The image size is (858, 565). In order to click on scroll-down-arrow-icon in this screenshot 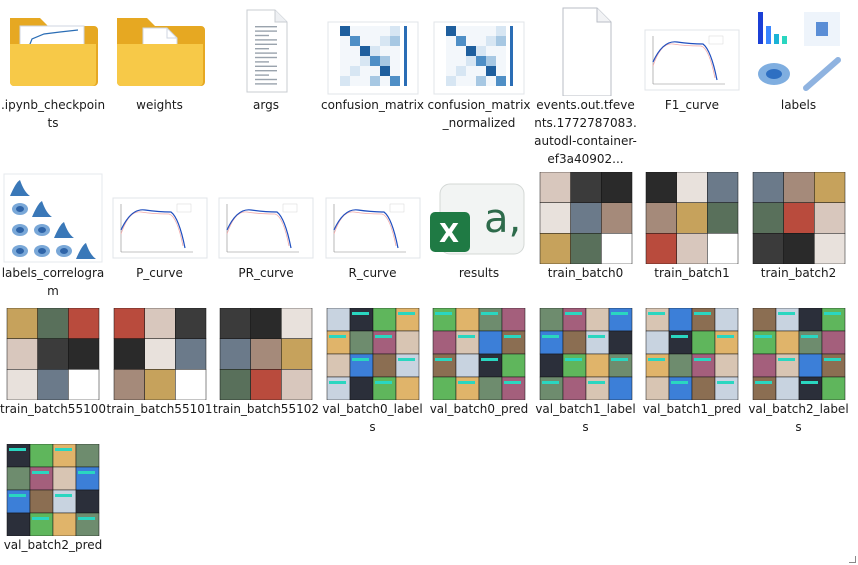, I will do `click(852, 559)`.